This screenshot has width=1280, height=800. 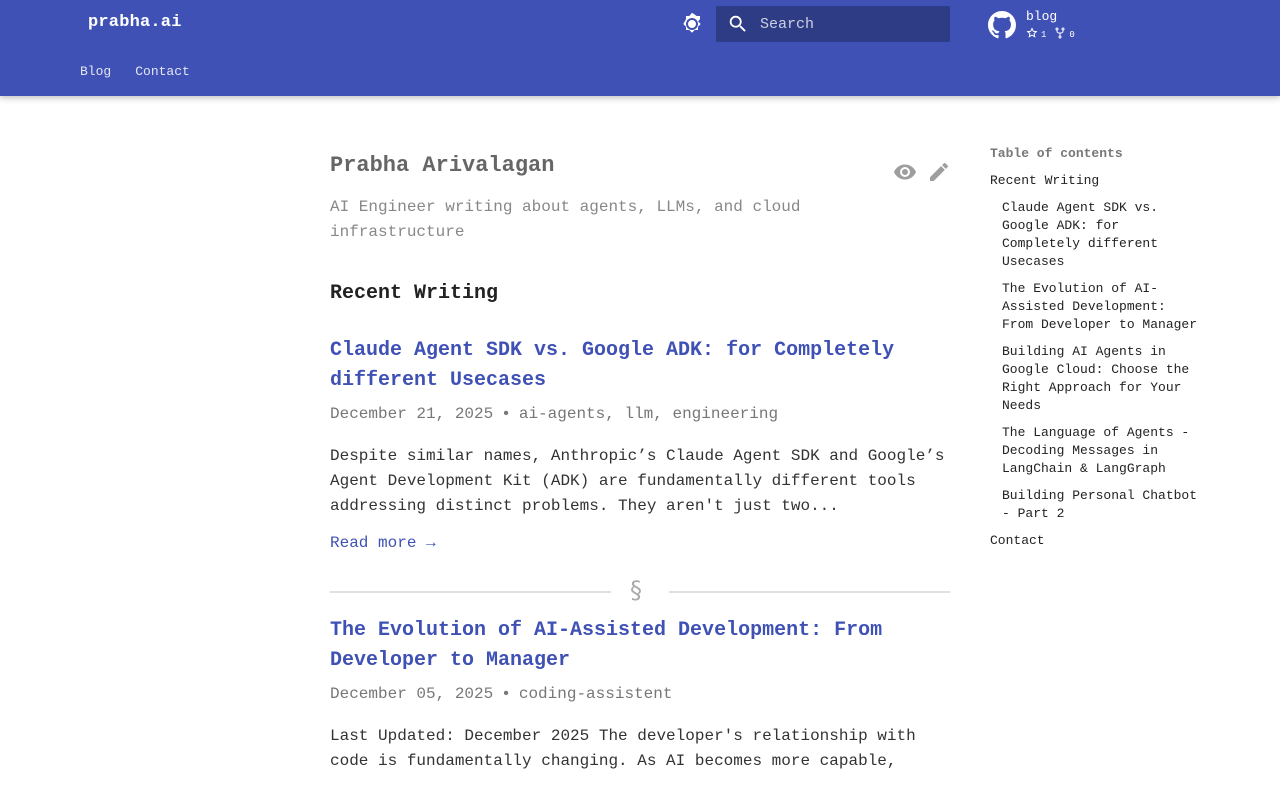 I want to click on site-title: prabha.ai, so click(x=135, y=22).